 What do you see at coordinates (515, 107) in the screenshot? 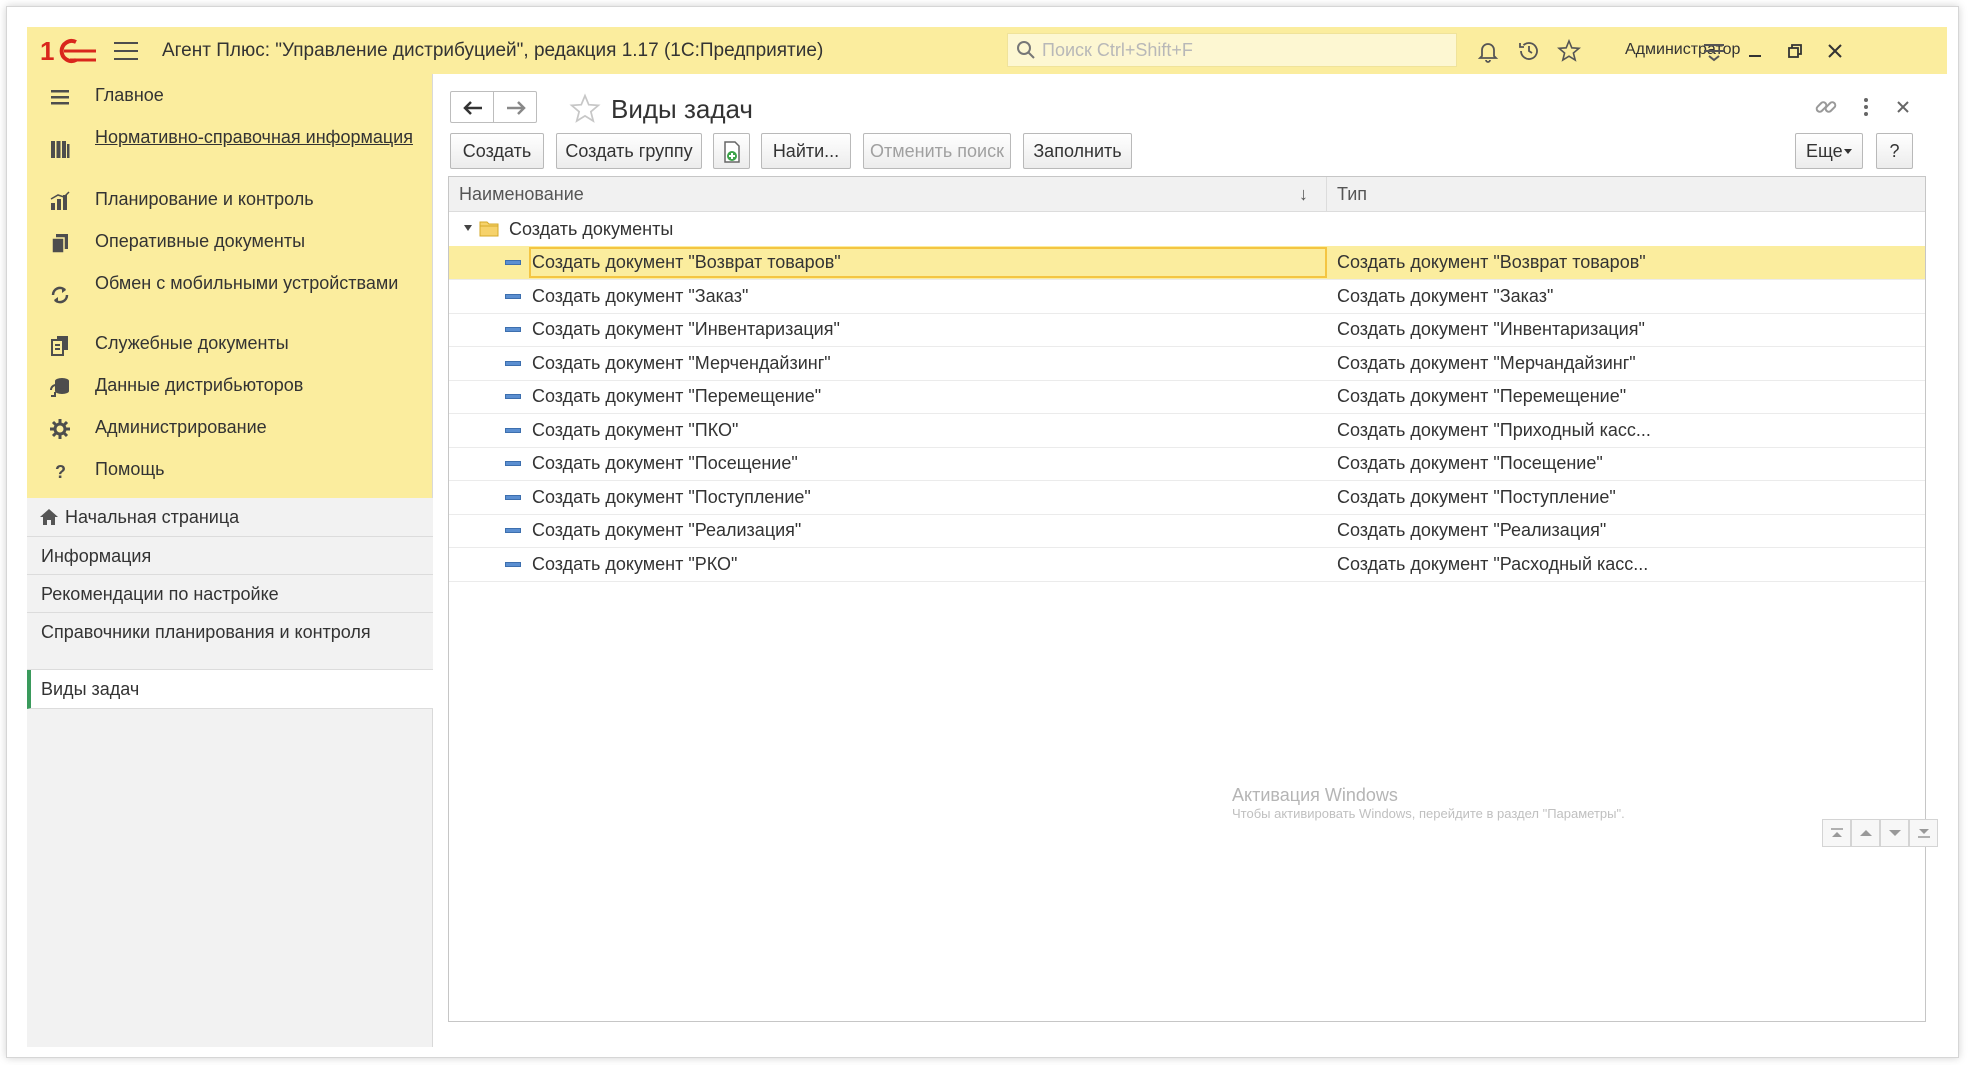
I see `forward-button` at bounding box center [515, 107].